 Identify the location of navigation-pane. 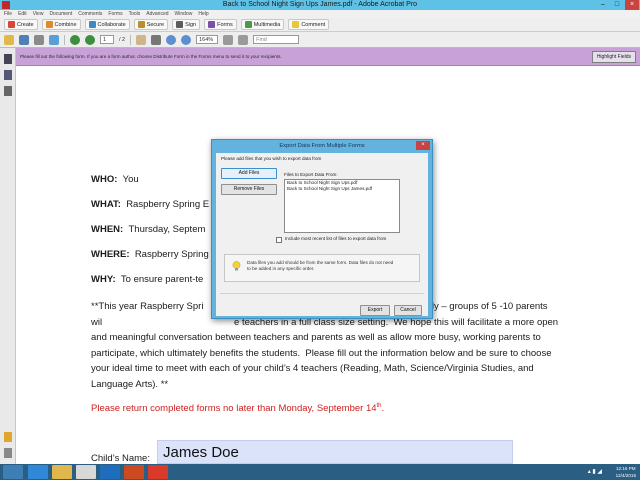
(8, 256).